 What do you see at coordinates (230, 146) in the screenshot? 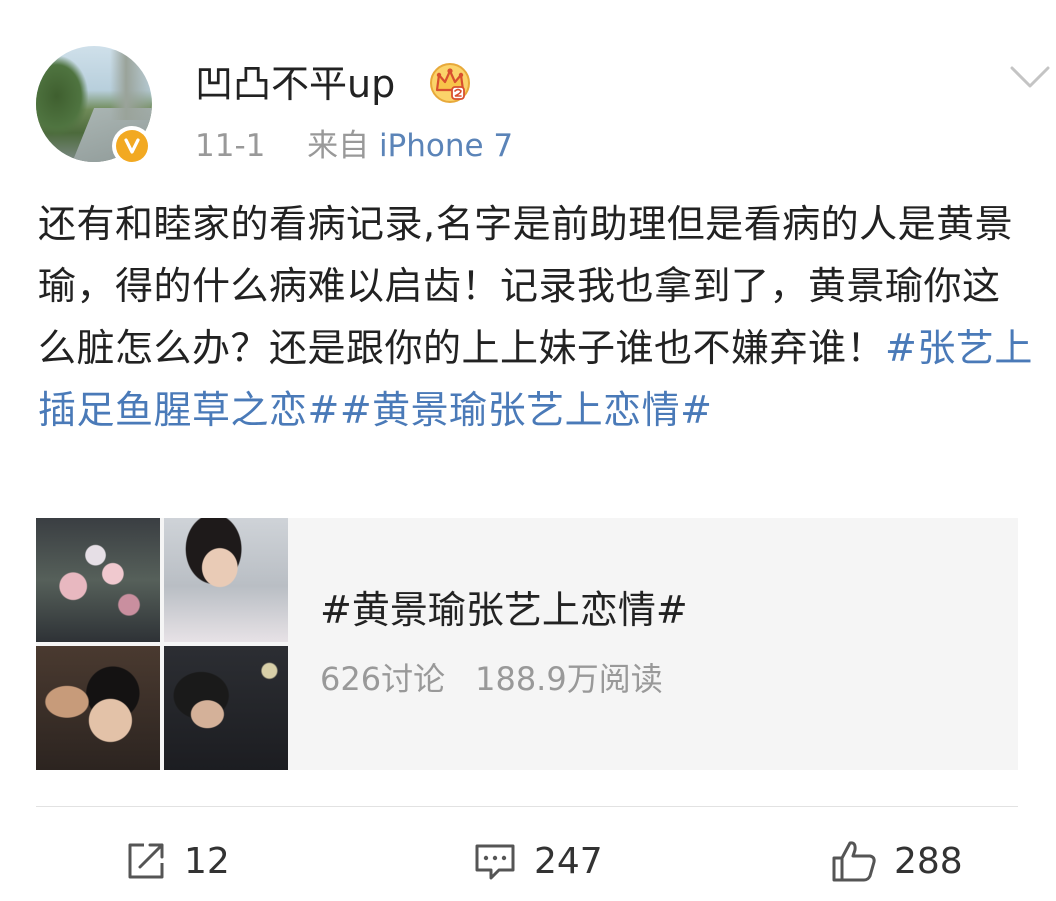
I see `post-date: 11-1` at bounding box center [230, 146].